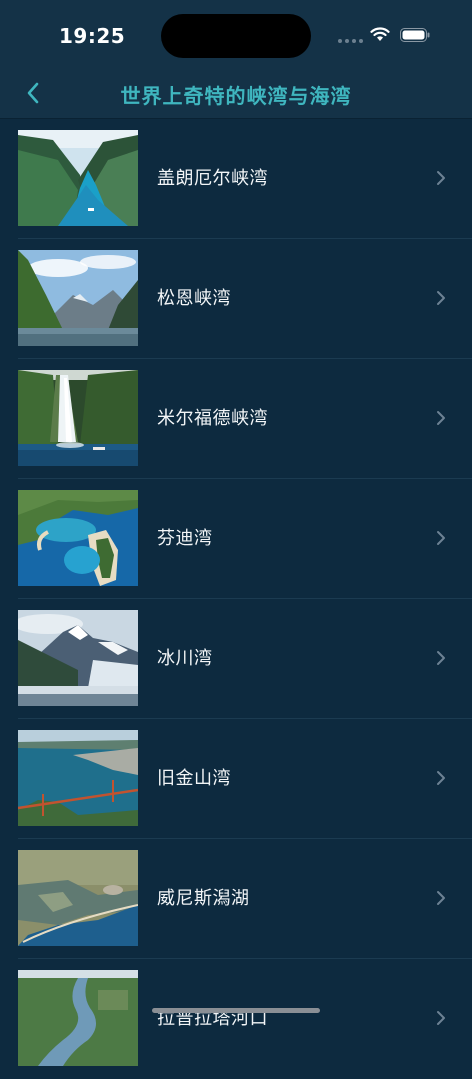 The width and height of the screenshot is (472, 1079). What do you see at coordinates (350, 41) in the screenshot?
I see `cellular-signal-icon` at bounding box center [350, 41].